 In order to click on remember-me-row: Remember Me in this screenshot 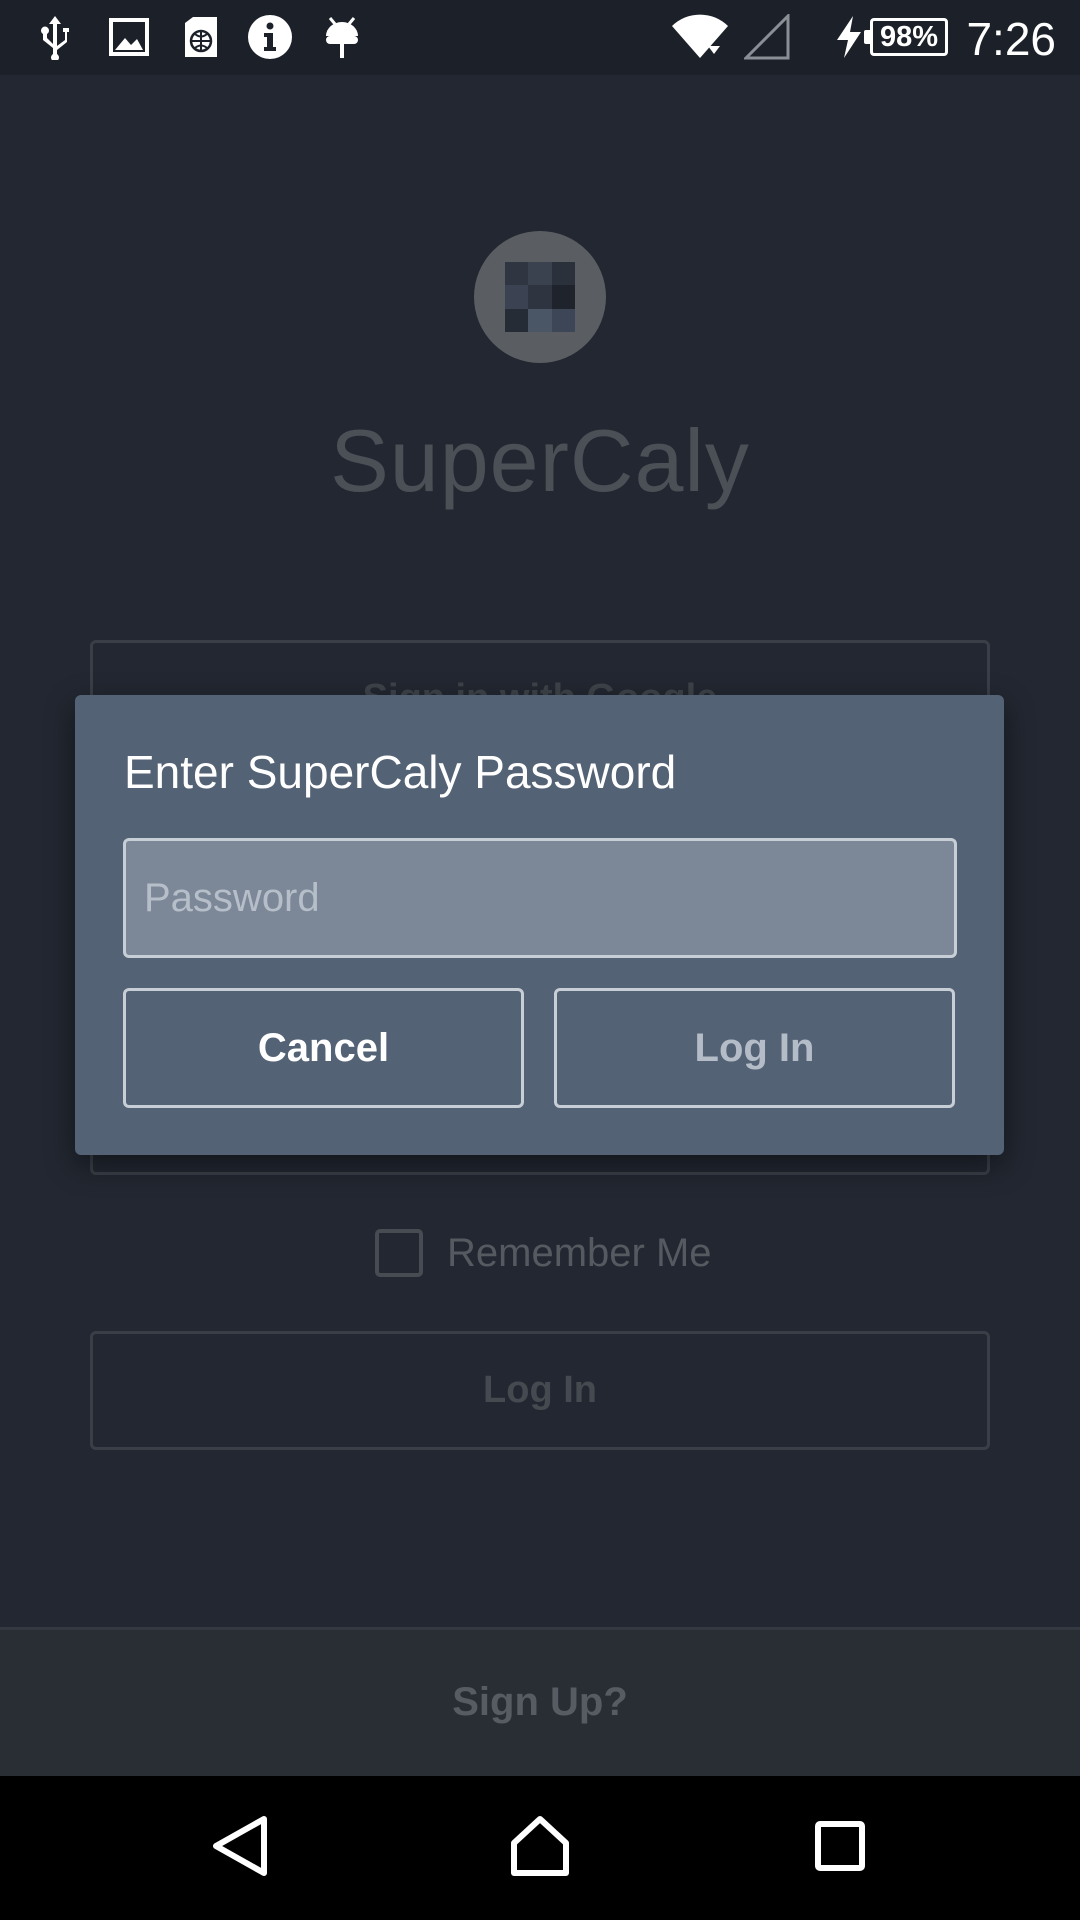, I will do `click(543, 1253)`.